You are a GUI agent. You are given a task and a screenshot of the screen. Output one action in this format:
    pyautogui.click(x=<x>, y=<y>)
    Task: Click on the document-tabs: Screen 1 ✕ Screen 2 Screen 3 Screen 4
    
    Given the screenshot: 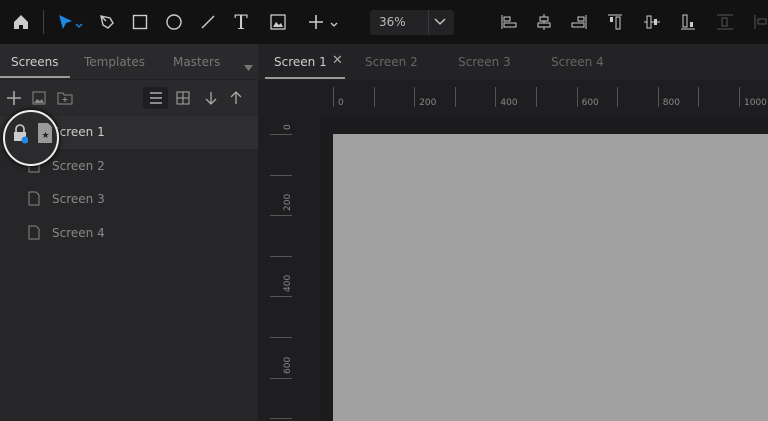 What is the action you would take?
    pyautogui.click(x=513, y=62)
    